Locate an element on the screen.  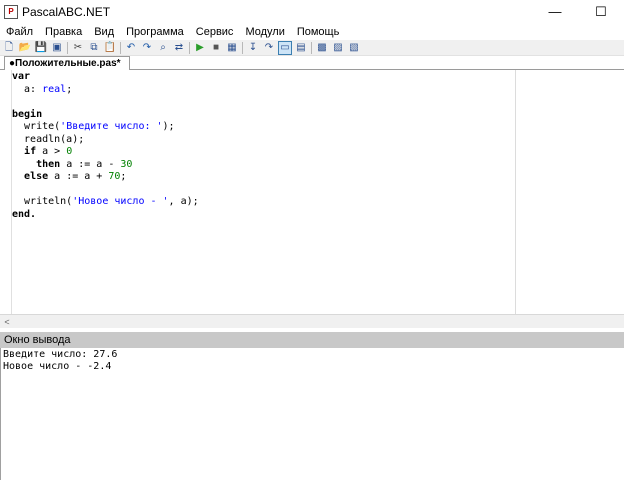
minimize-icon: — is located at coordinates (555, 11).